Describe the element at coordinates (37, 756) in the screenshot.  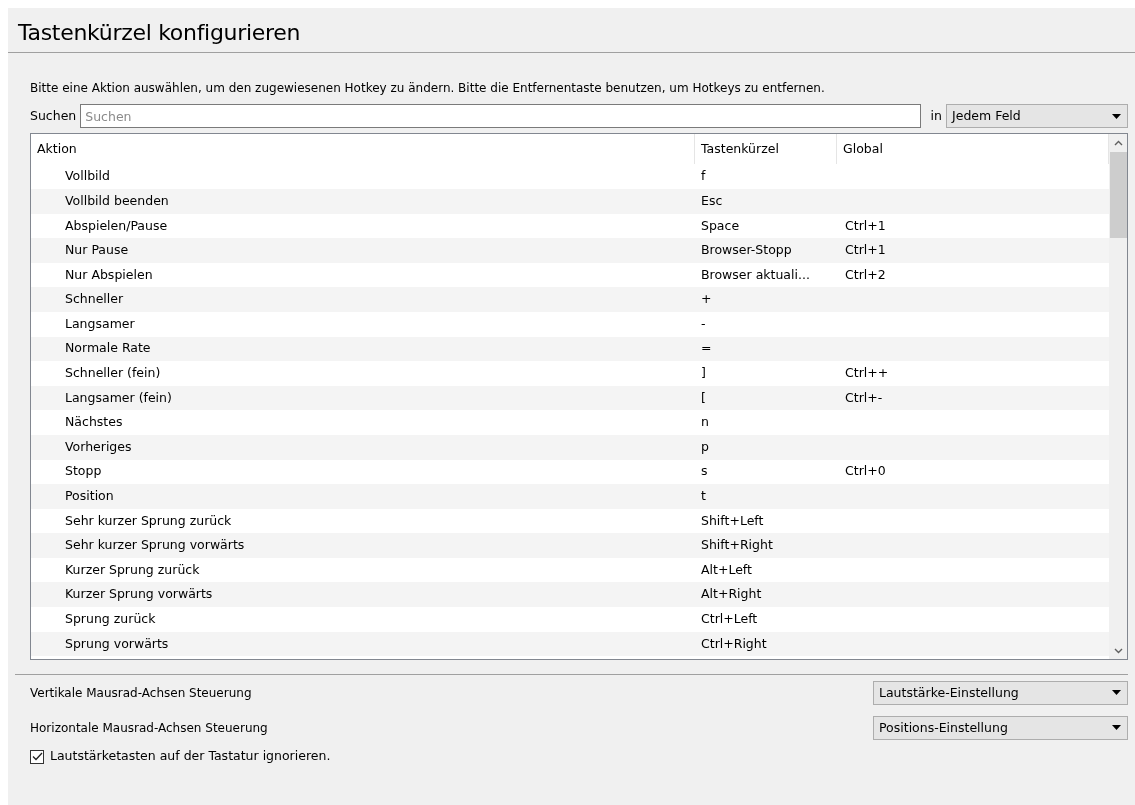
I see `checkbox` at that location.